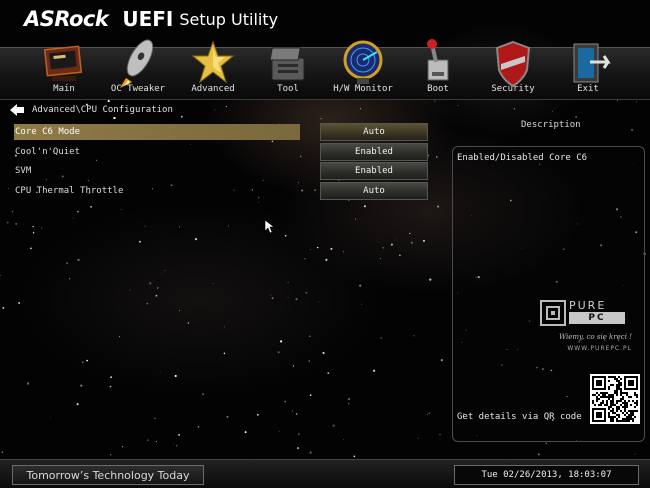 The width and height of the screenshot is (650, 488). Describe the element at coordinates (17, 110) in the screenshot. I see `back-arrow-icon` at that location.